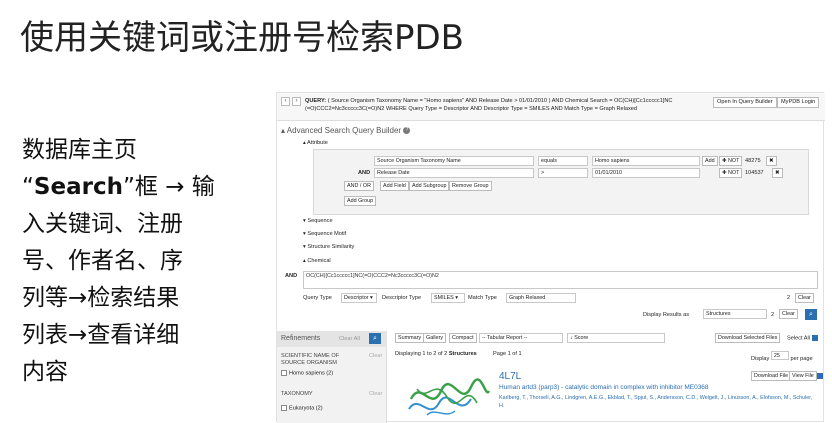  I want to click on clear-all-link: Clear All, so click(349, 339).